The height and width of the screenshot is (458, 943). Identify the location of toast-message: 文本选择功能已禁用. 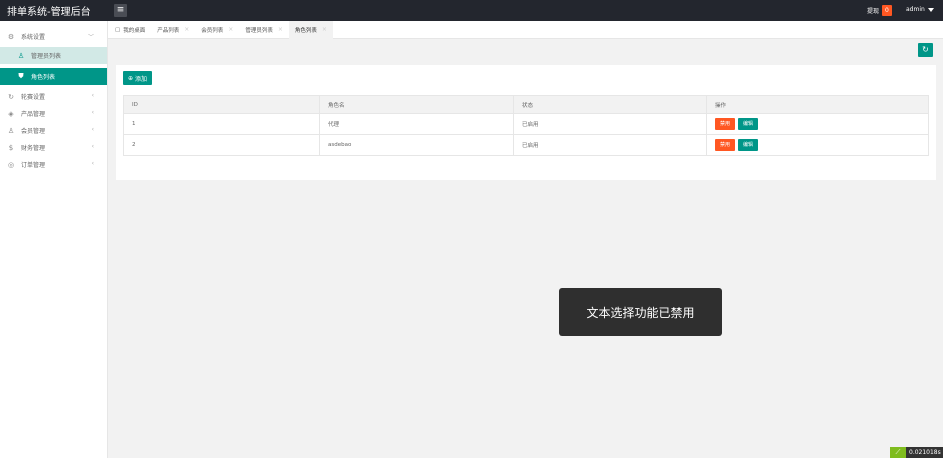
(640, 312).